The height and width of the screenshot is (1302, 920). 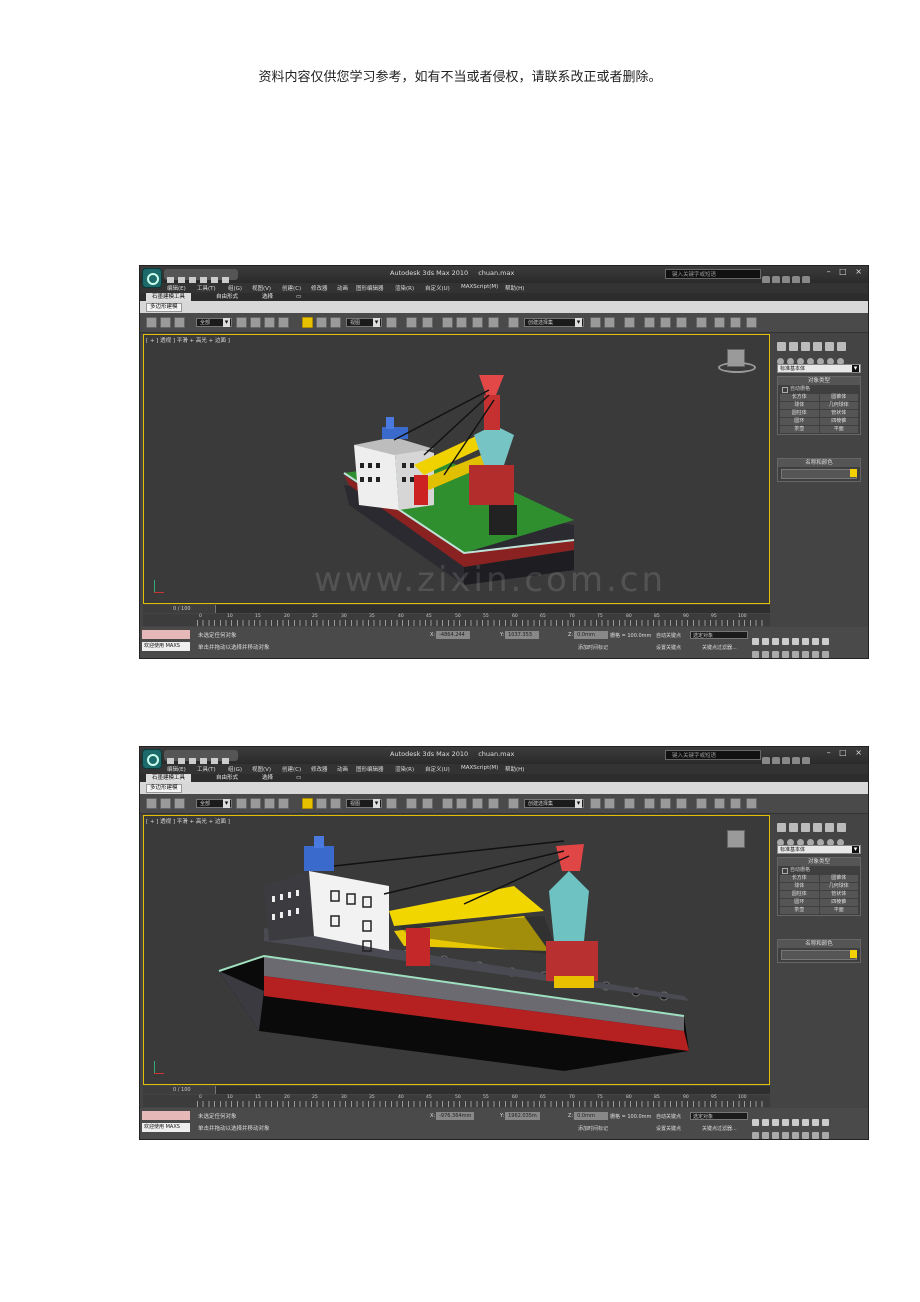 I want to click on perspective-viewport: [ + ] 透视 ] 平滑 + 高光 + 边面 ], so click(x=456, y=950).